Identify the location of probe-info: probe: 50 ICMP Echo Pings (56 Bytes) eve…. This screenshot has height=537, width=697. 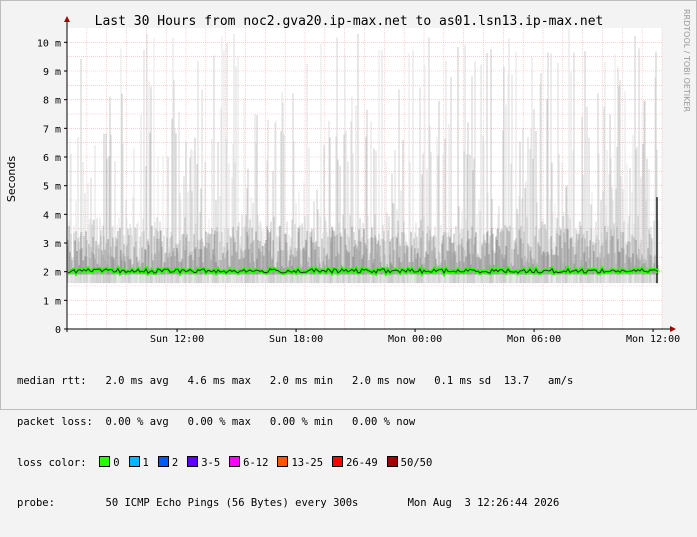
(188, 502).